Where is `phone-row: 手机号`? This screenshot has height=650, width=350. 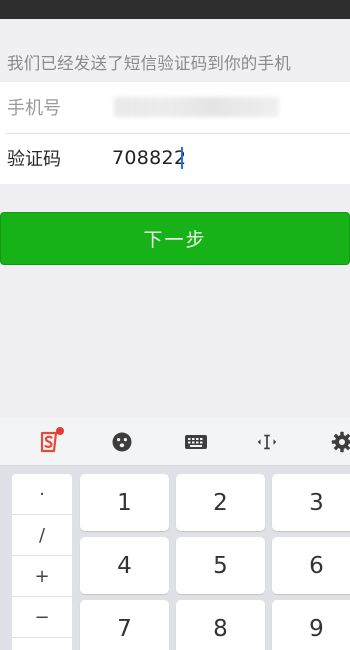 phone-row: 手机号 is located at coordinates (175, 107).